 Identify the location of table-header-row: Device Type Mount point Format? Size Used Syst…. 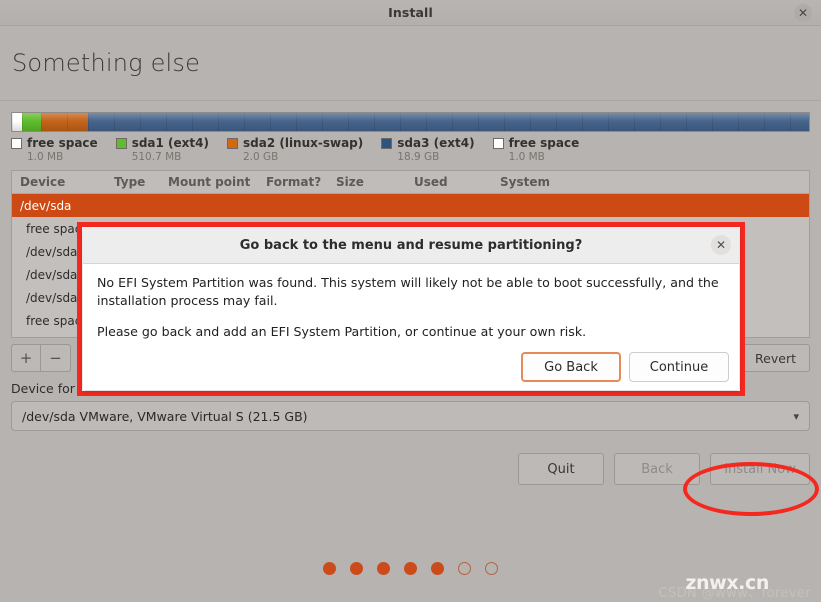
(410, 182).